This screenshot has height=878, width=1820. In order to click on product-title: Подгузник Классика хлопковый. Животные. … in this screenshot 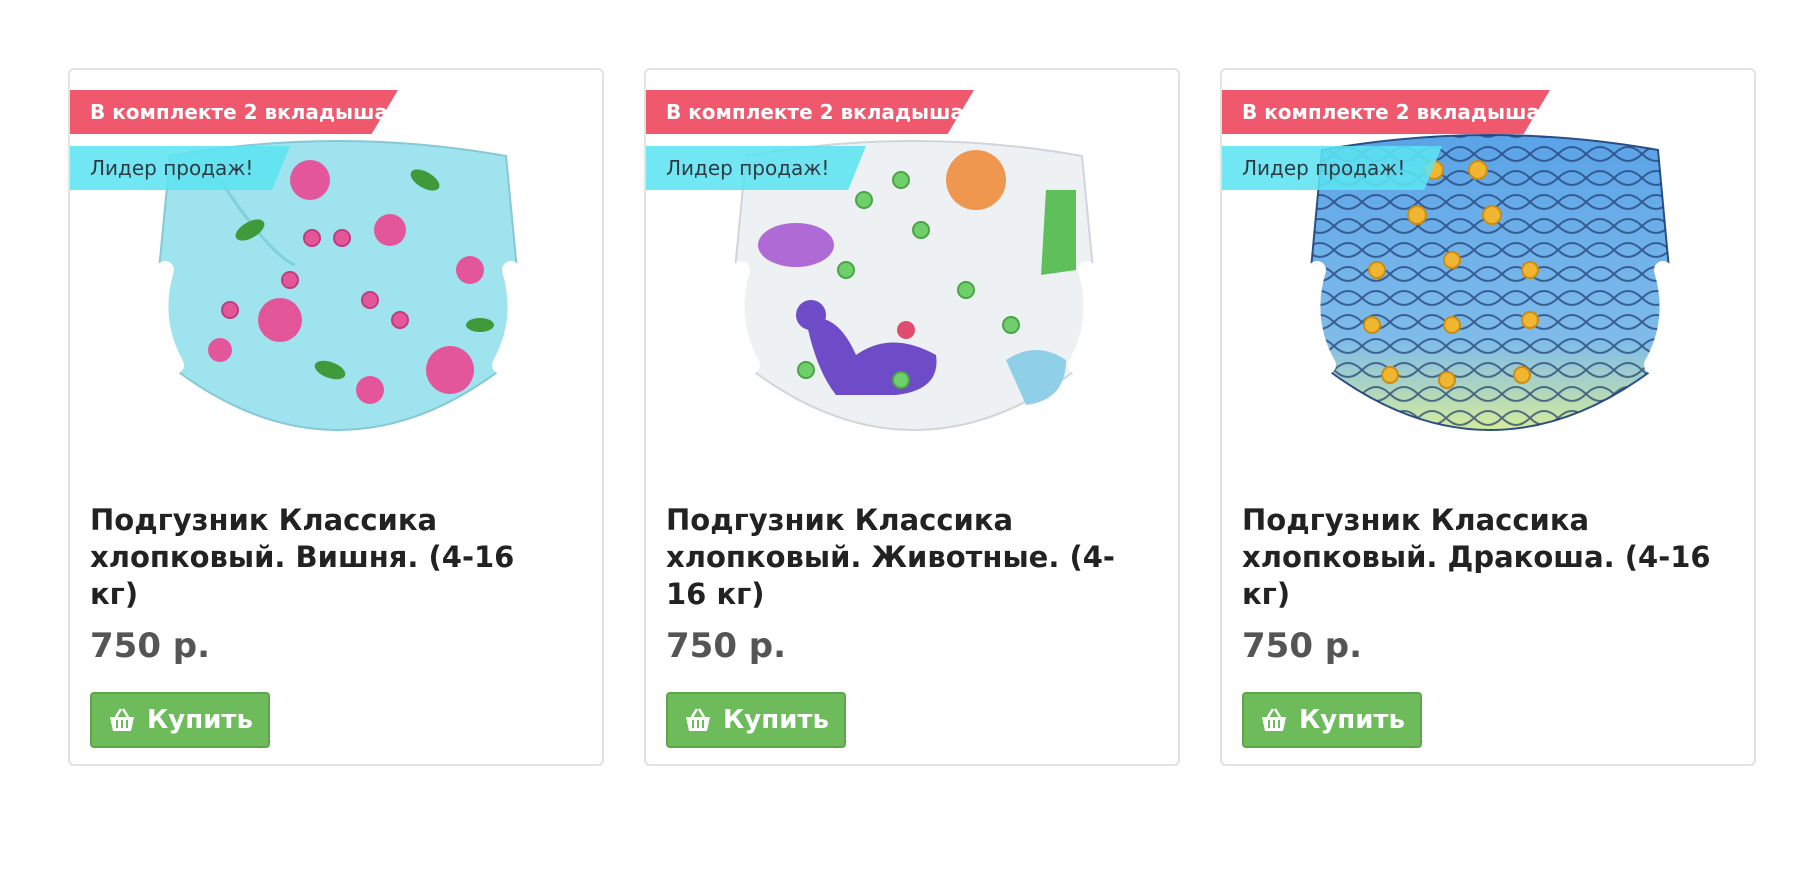, I will do `click(906, 557)`.